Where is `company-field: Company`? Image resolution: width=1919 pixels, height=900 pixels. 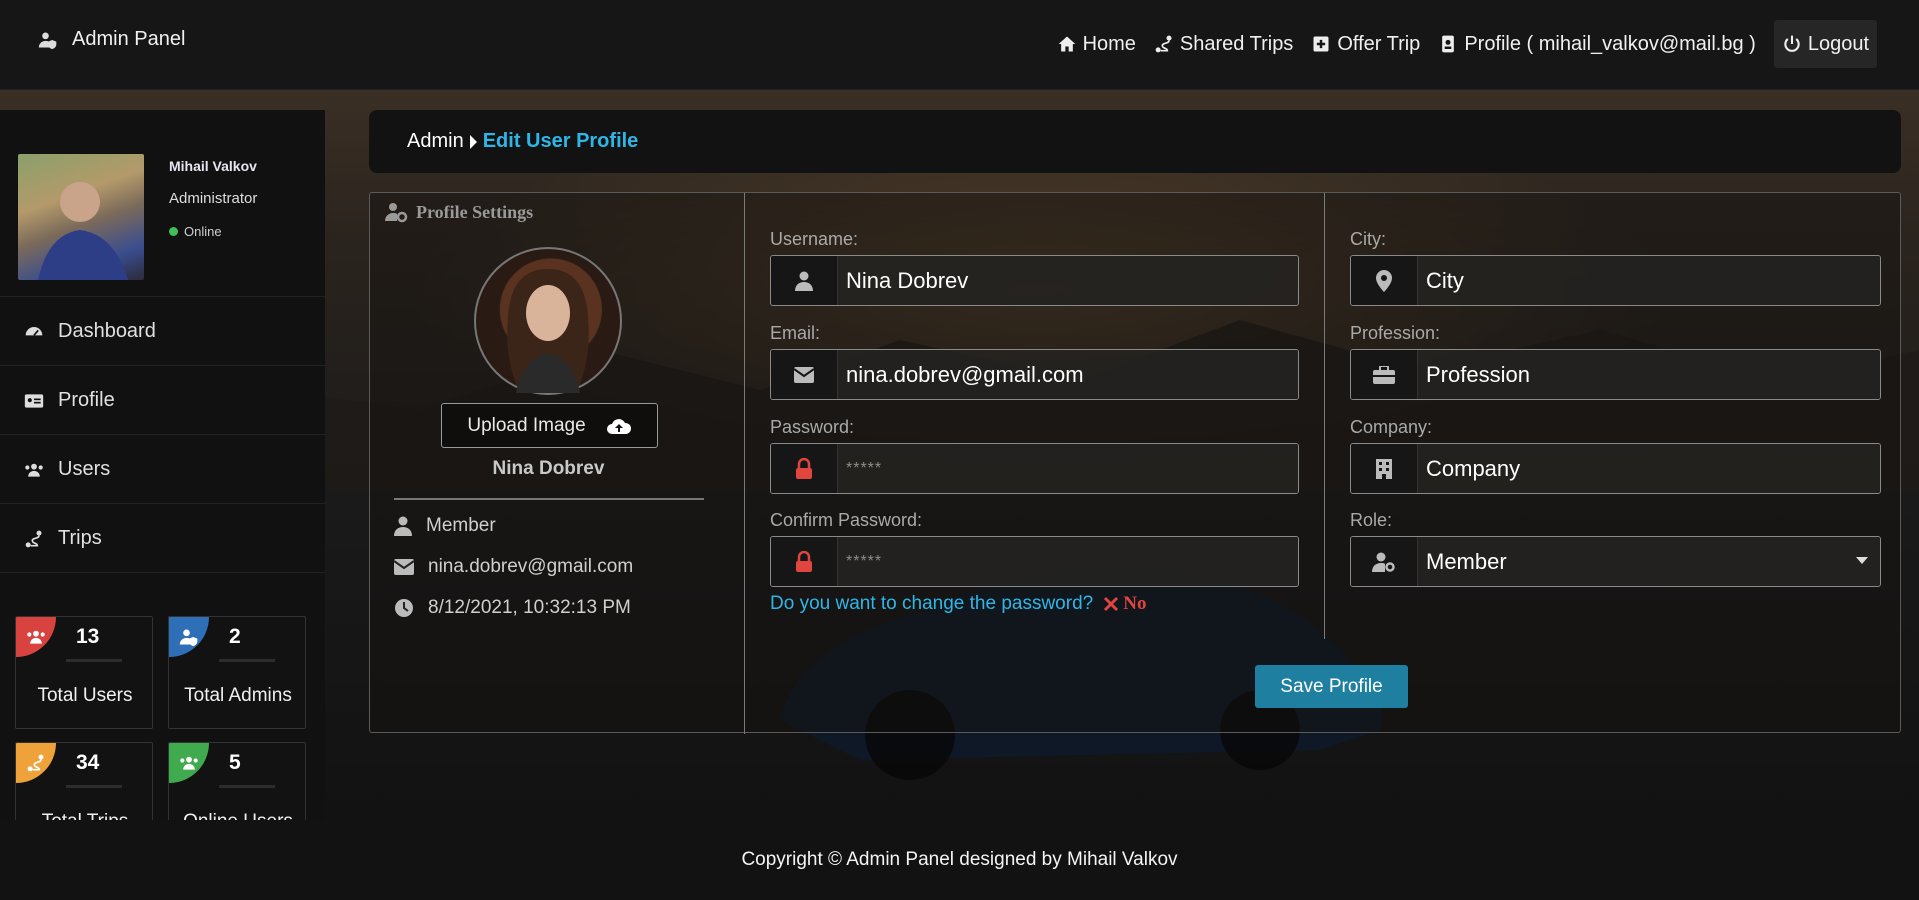
company-field: Company is located at coordinates (1615, 468).